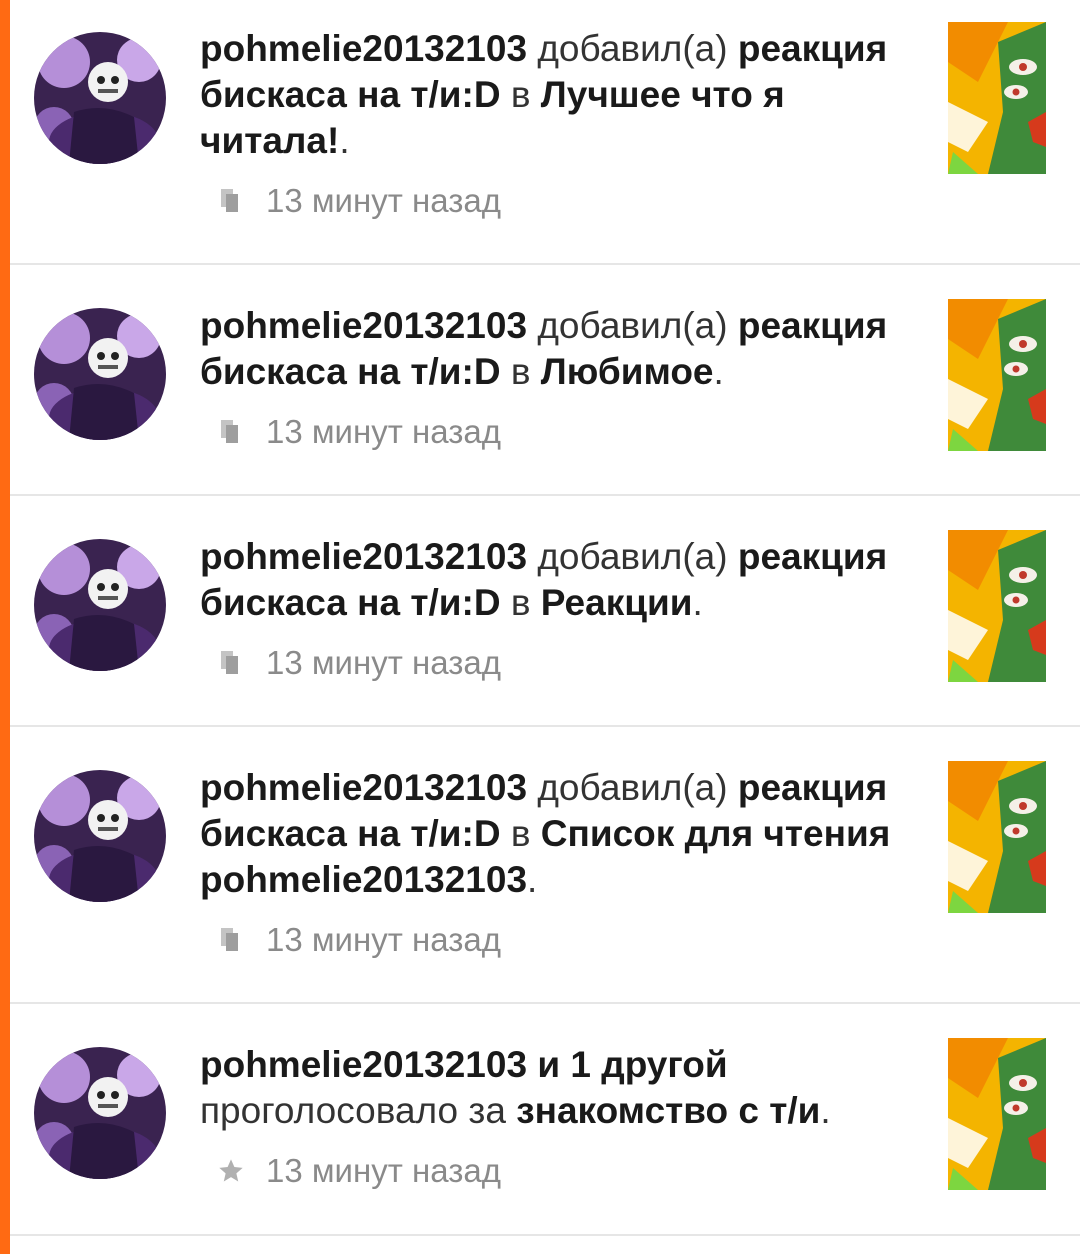 The image size is (1080, 1254). What do you see at coordinates (231, 1171) in the screenshot?
I see `star-icon` at bounding box center [231, 1171].